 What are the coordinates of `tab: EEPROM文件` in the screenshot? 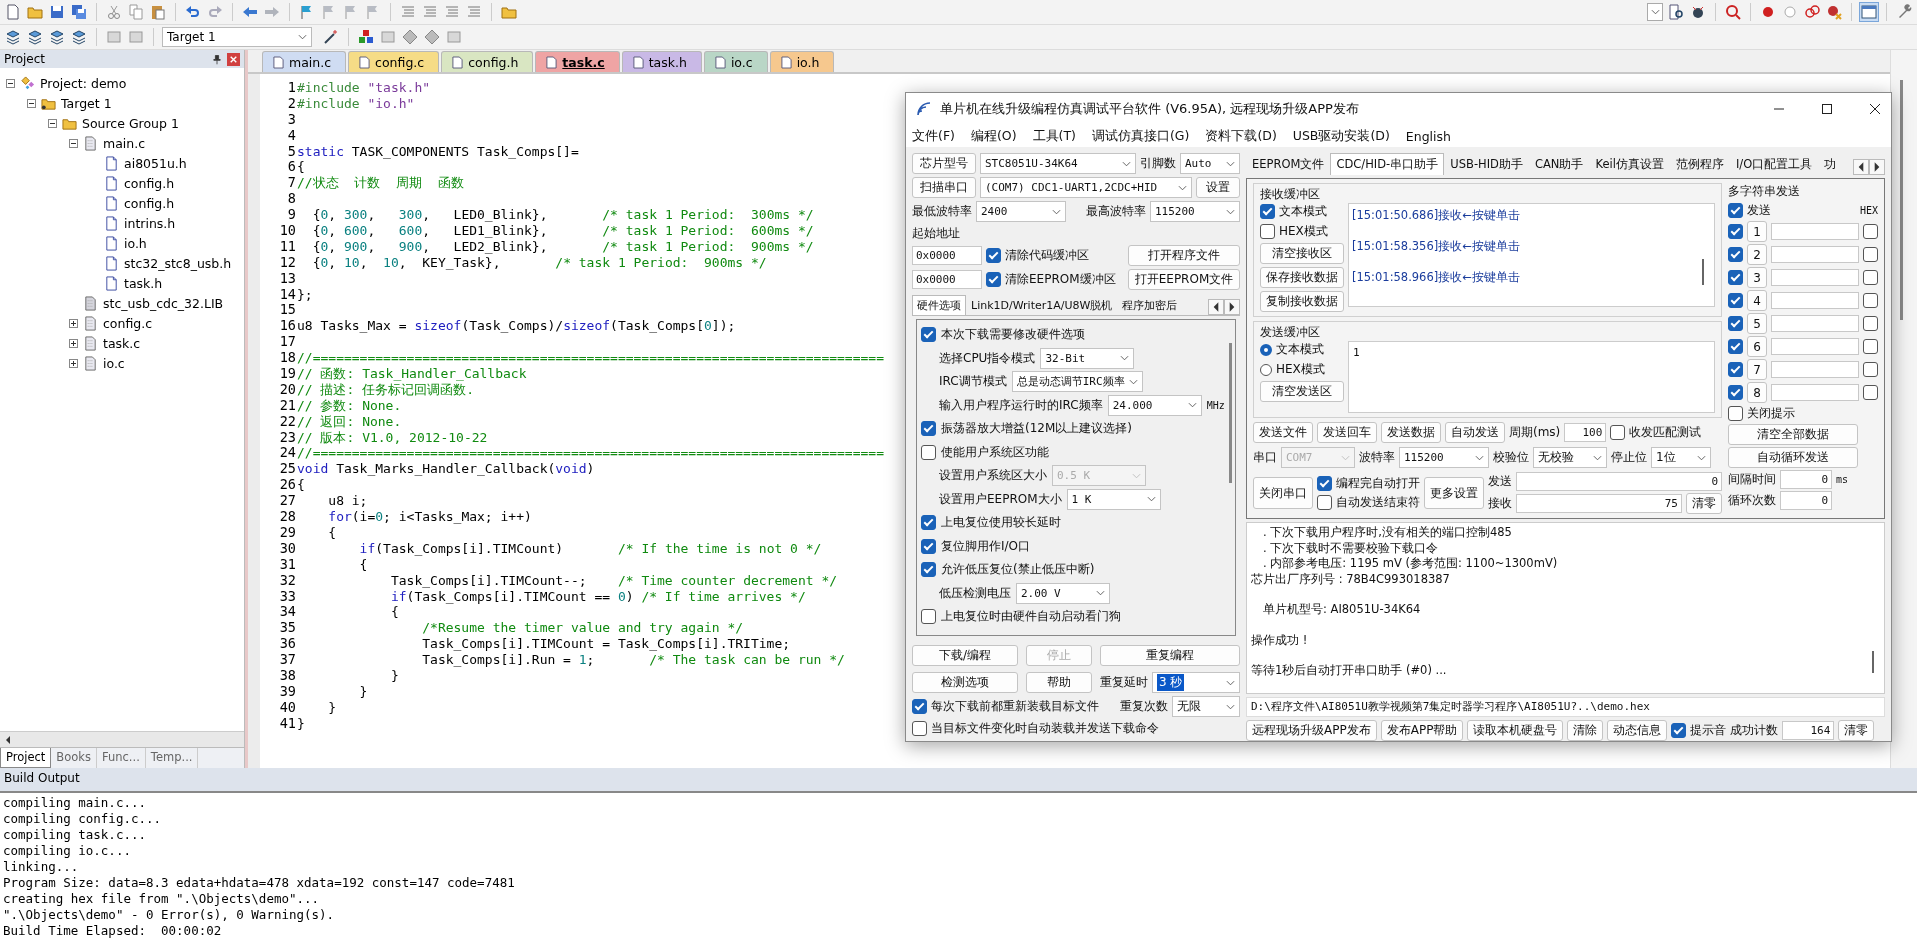 It's located at (1288, 164).